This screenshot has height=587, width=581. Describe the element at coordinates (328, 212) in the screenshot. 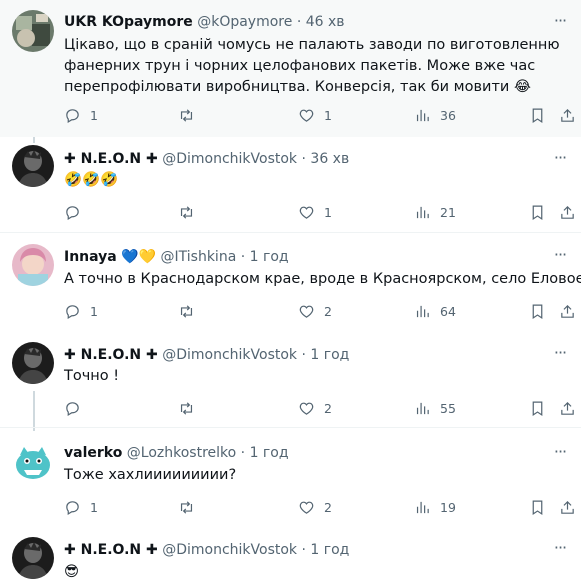

I see `like-count: 1` at that location.